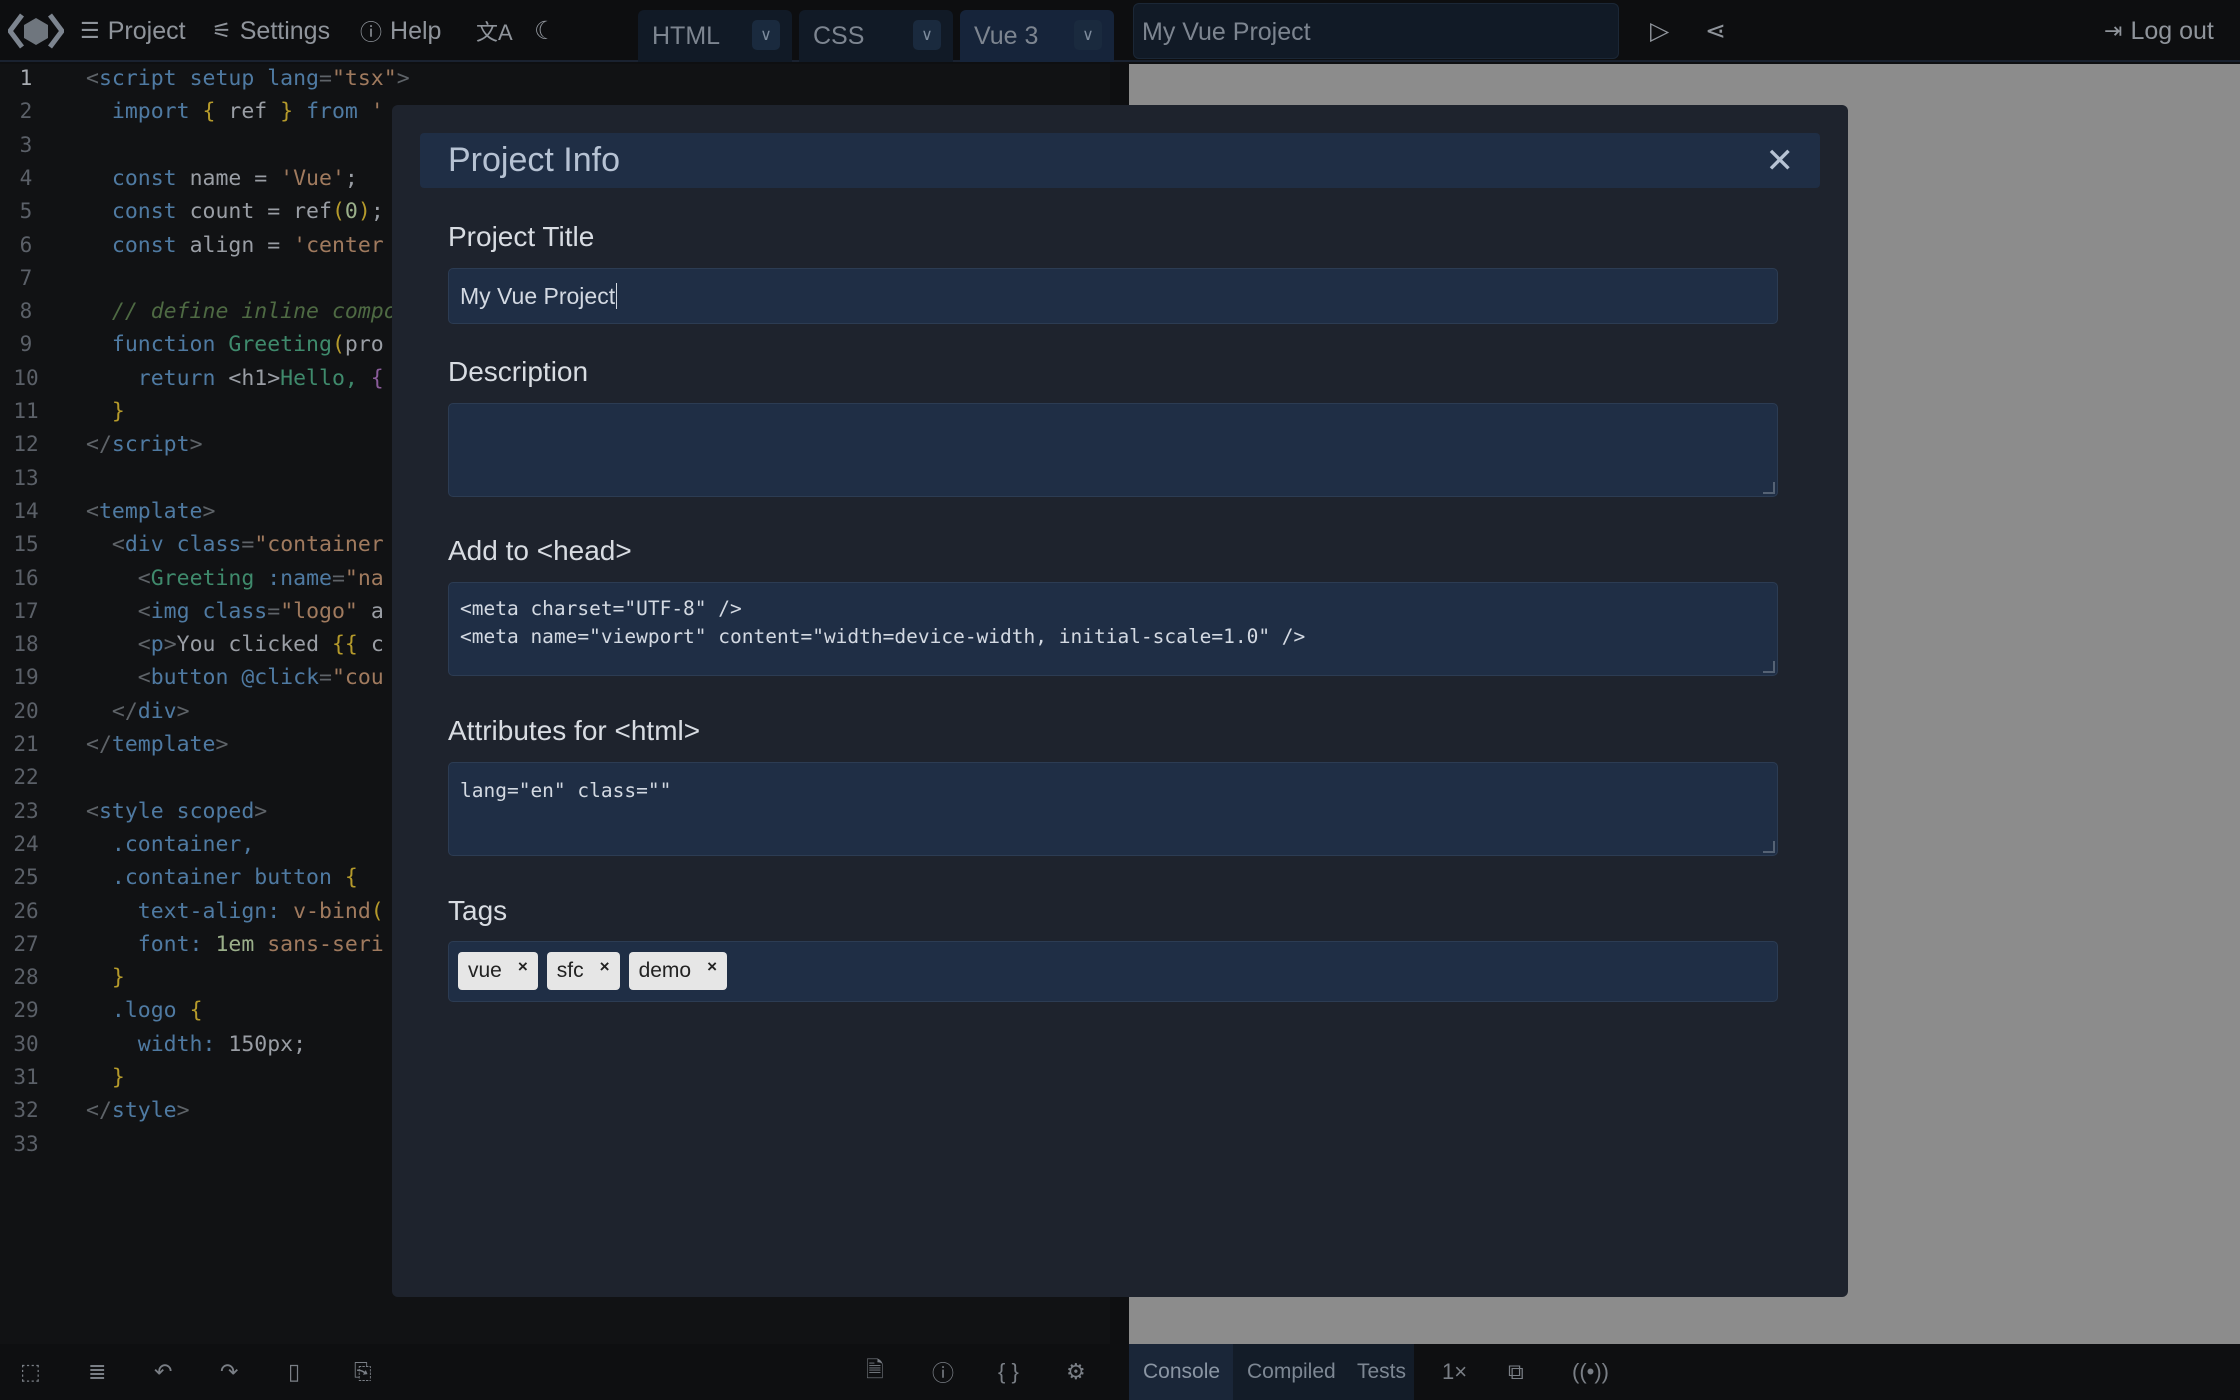 This screenshot has height=1400, width=2240. I want to click on line-number: 6, so click(26, 244).